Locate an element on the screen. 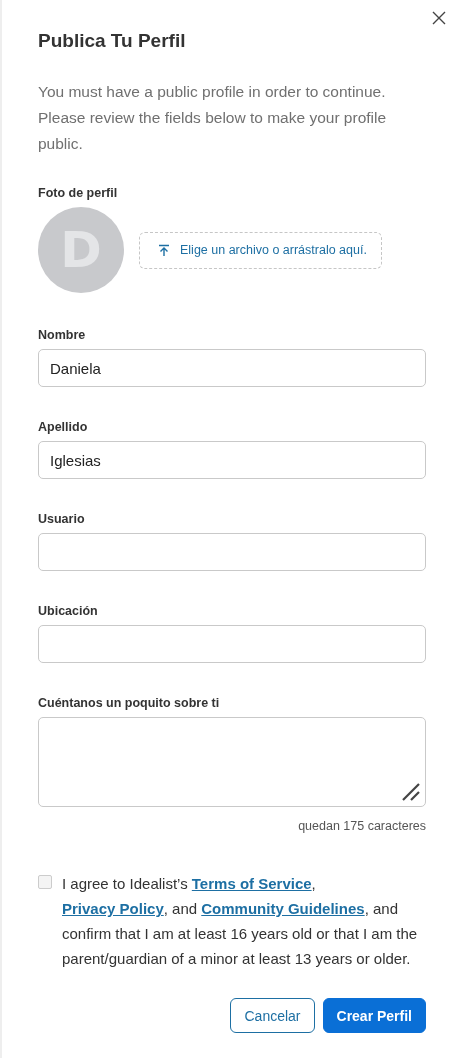 This screenshot has height=1058, width=457. upload-icon is located at coordinates (164, 250).